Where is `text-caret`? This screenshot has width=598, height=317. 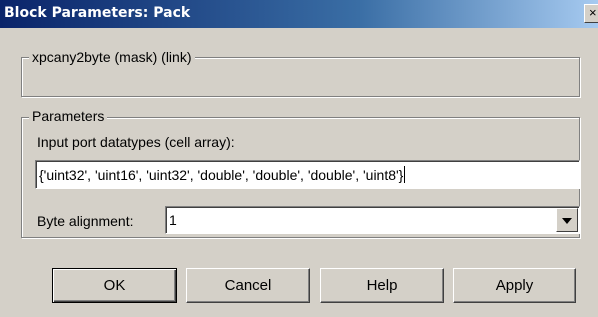
text-caret is located at coordinates (405, 174).